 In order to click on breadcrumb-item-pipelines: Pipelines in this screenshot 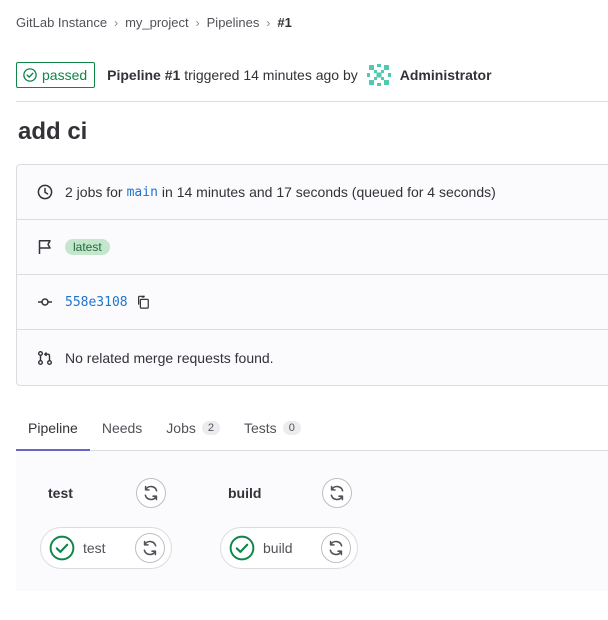, I will do `click(233, 22)`.